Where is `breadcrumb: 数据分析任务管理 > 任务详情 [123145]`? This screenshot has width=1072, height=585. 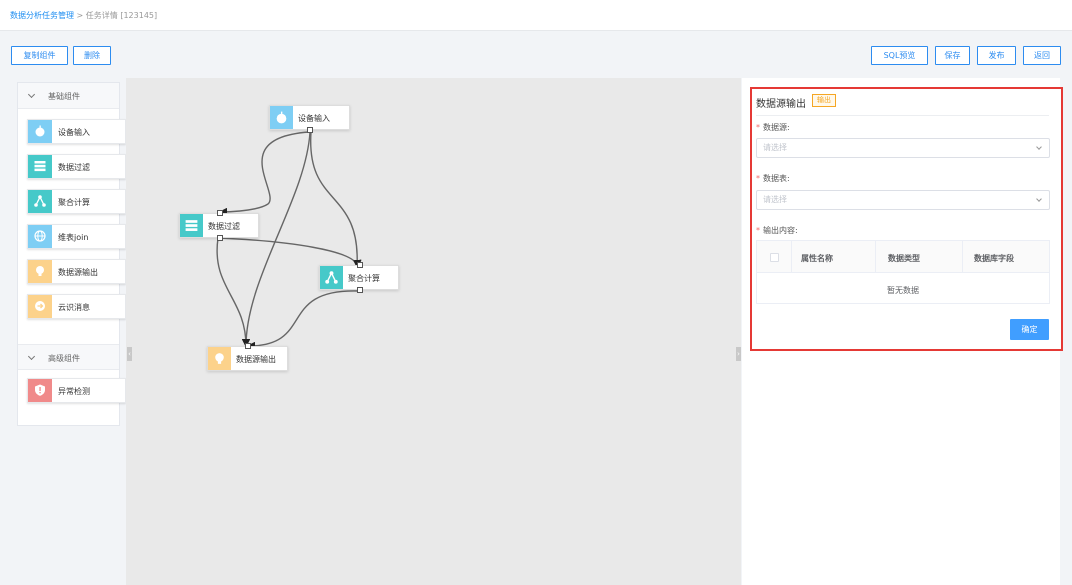
breadcrumb: 数据分析任务管理 > 任务详情 [123145] is located at coordinates (83, 15).